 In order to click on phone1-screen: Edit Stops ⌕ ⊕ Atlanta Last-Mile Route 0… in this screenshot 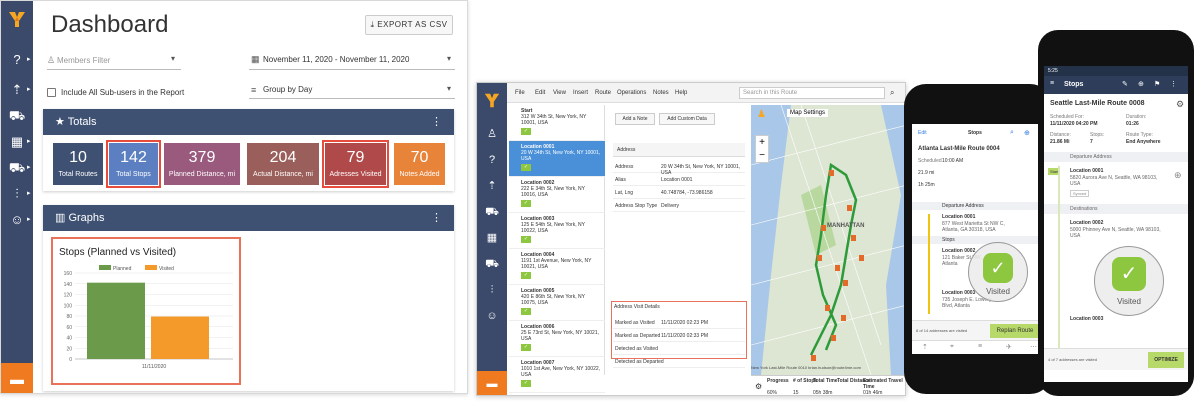, I will do `click(978, 239)`.